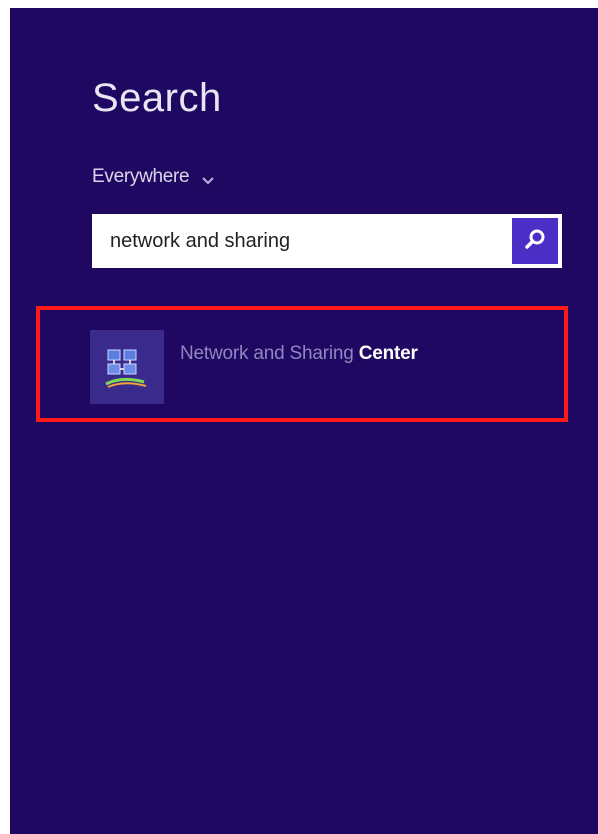 This screenshot has height=834, width=598. I want to click on search-result-network-and-sharing-center: Network and Sharing Center, so click(310, 367).